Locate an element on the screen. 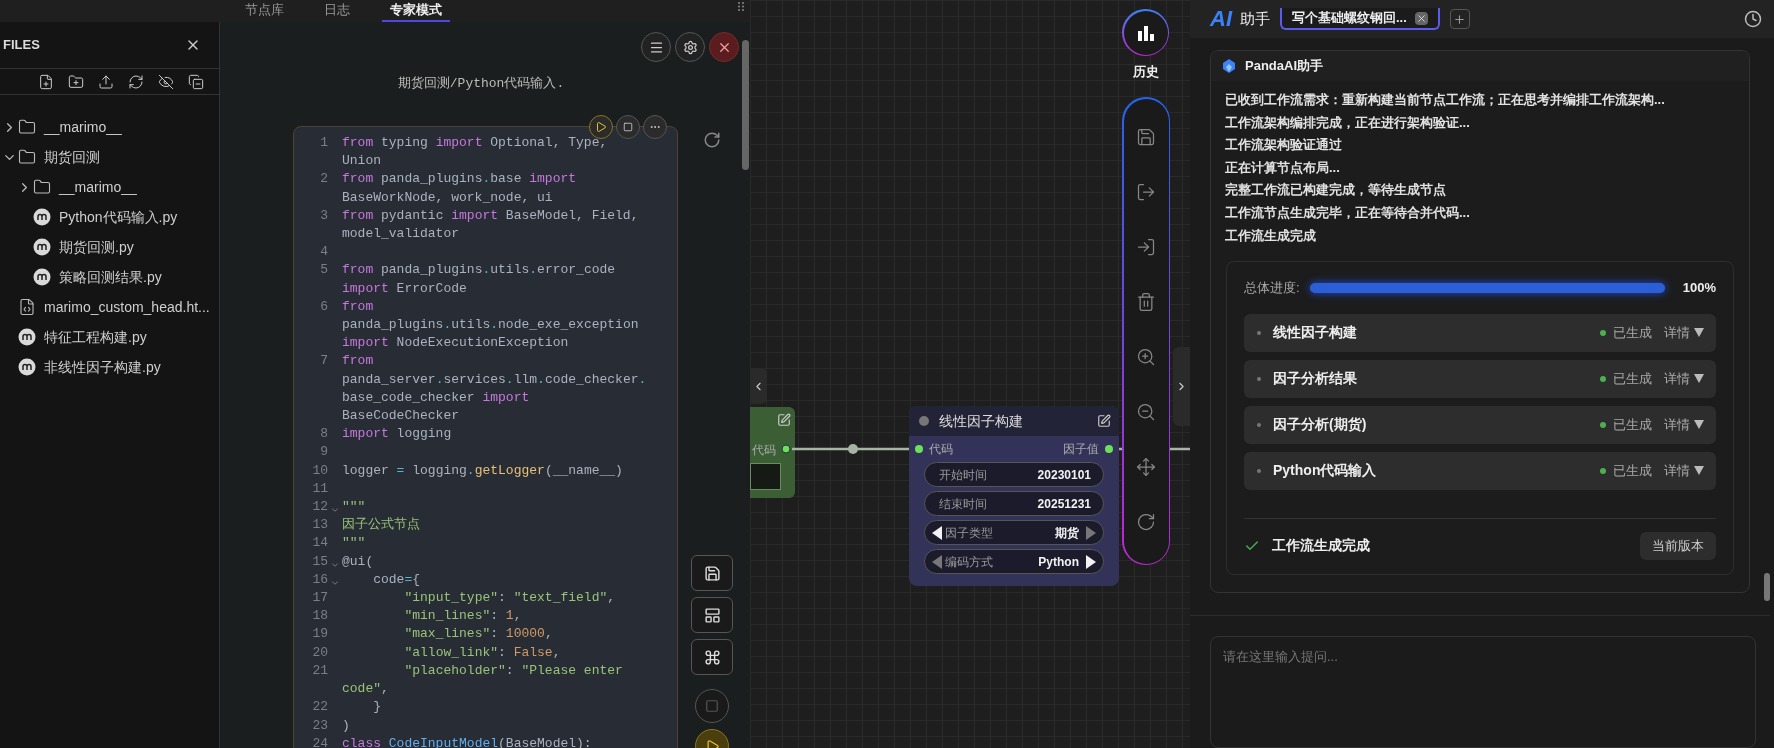 This screenshot has width=1774, height=748. line-number: 6 is located at coordinates (323, 306).